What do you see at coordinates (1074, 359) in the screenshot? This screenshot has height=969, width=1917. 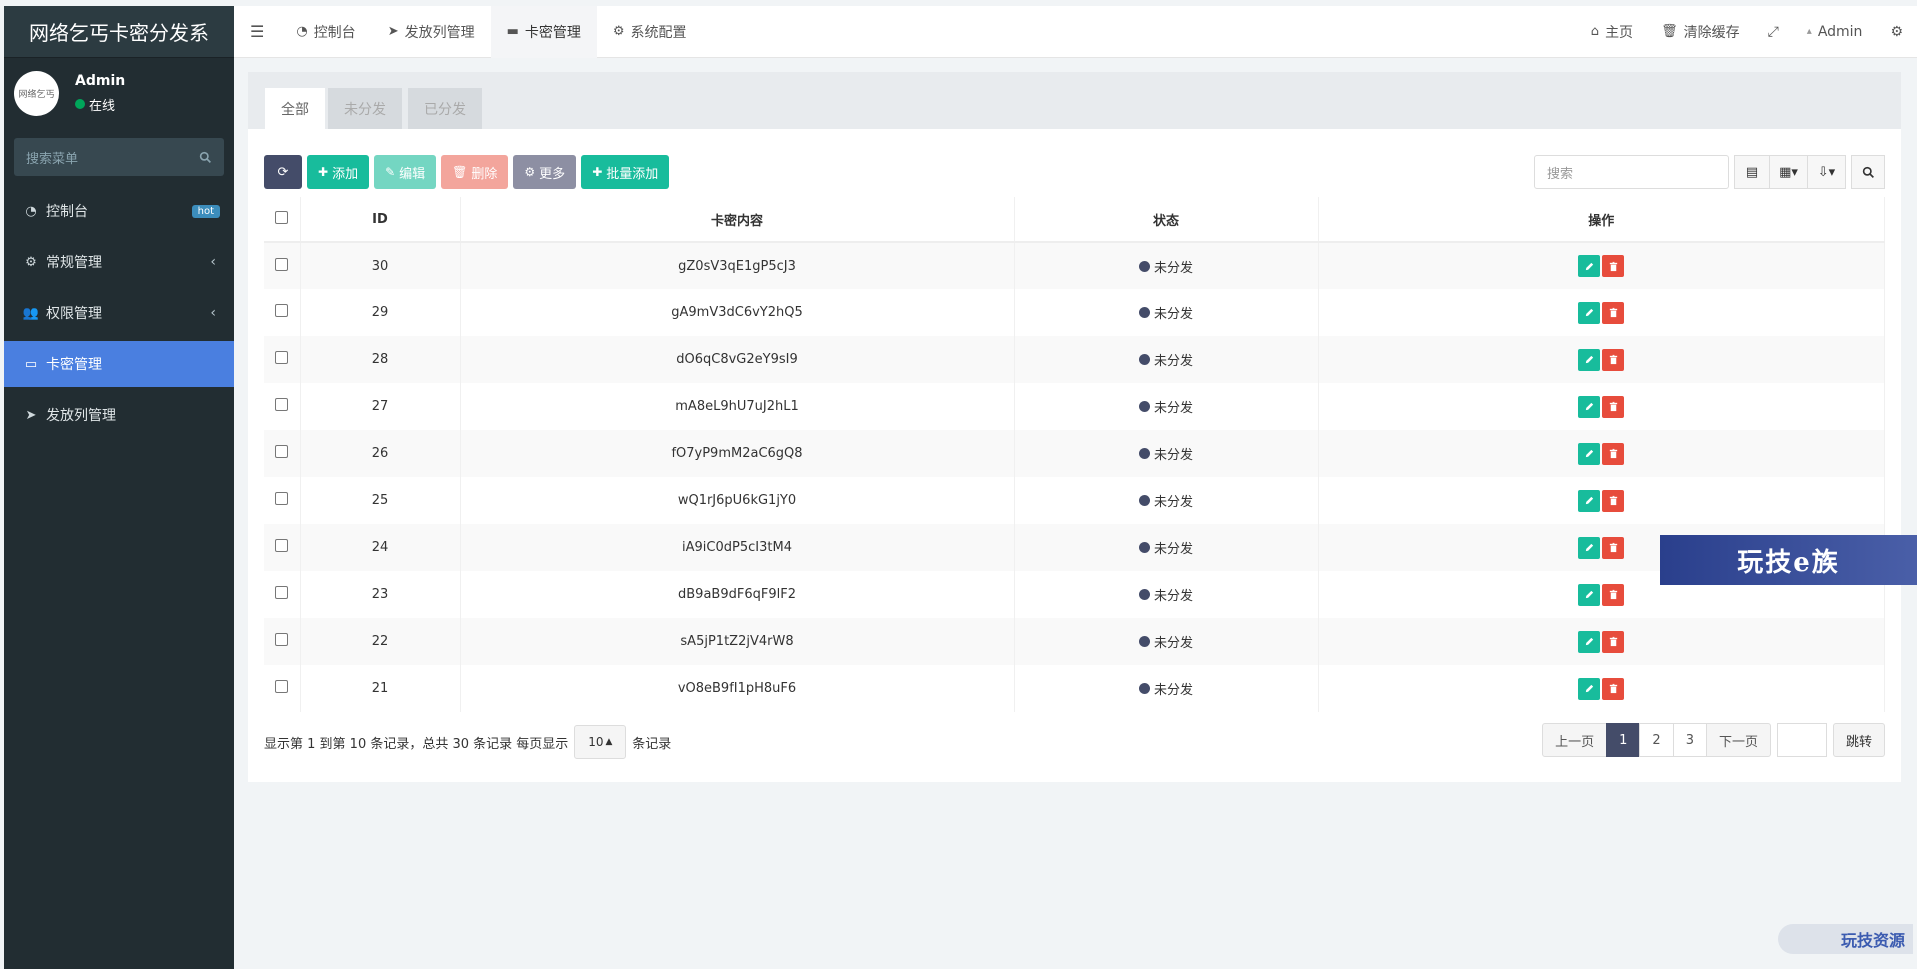 I see `table-row: 28 dO6qC8vG2eY9sI9 未分发` at bounding box center [1074, 359].